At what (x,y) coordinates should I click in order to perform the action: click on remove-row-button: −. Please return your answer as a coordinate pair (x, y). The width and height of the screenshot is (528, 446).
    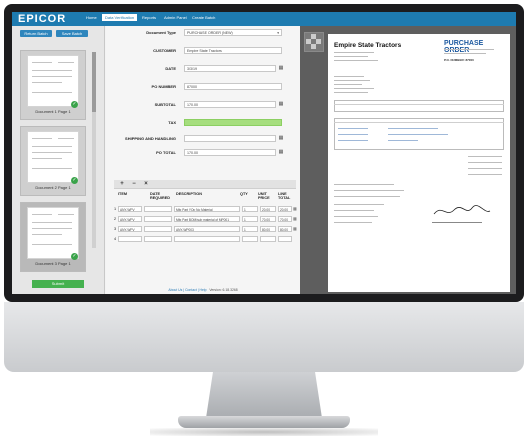
    Looking at the image, I should click on (134, 184).